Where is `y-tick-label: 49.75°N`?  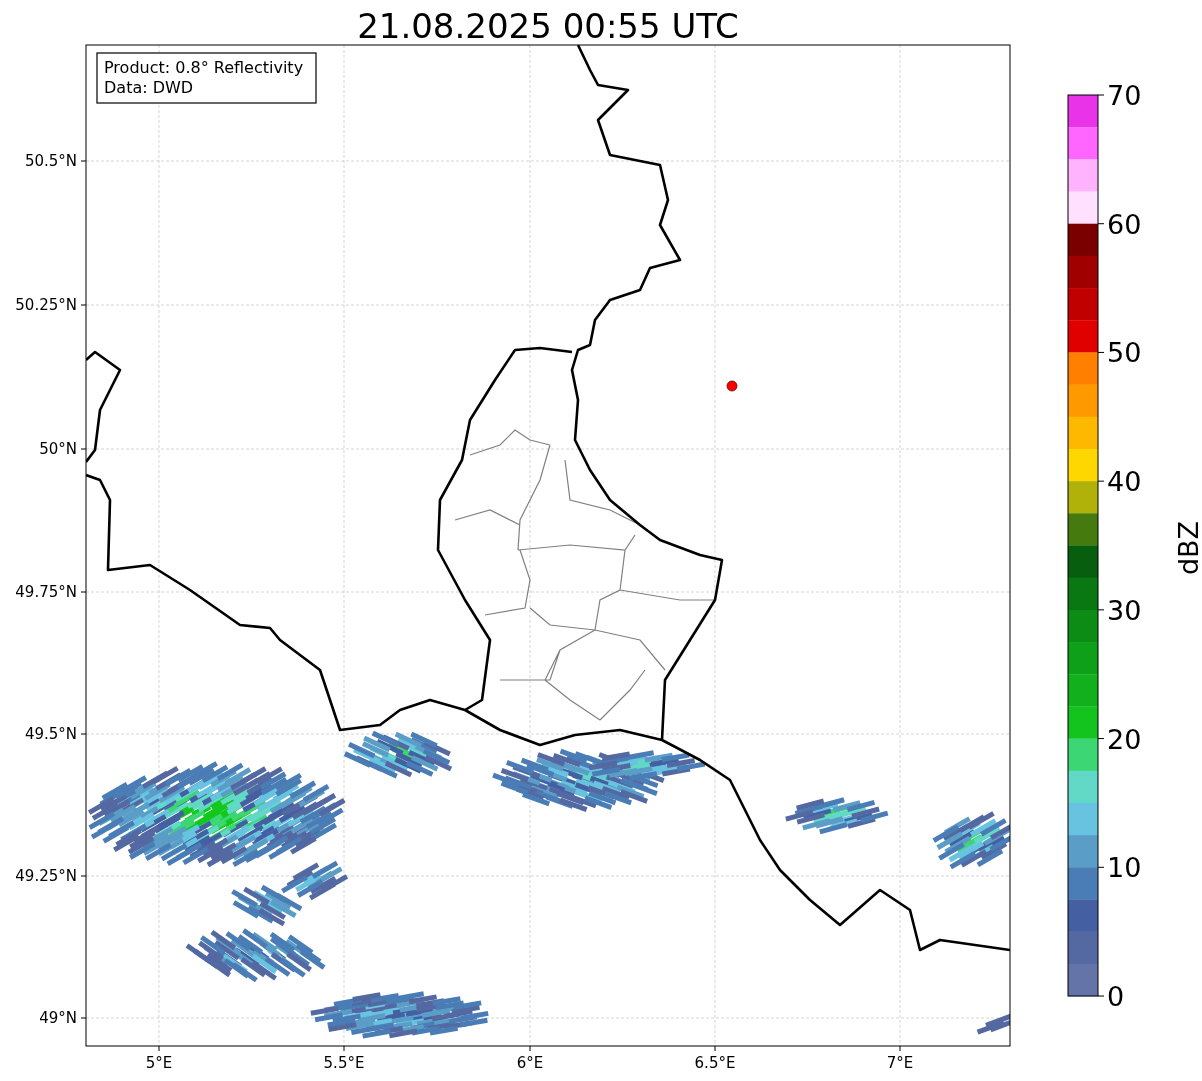 y-tick-label: 49.75°N is located at coordinates (46, 592).